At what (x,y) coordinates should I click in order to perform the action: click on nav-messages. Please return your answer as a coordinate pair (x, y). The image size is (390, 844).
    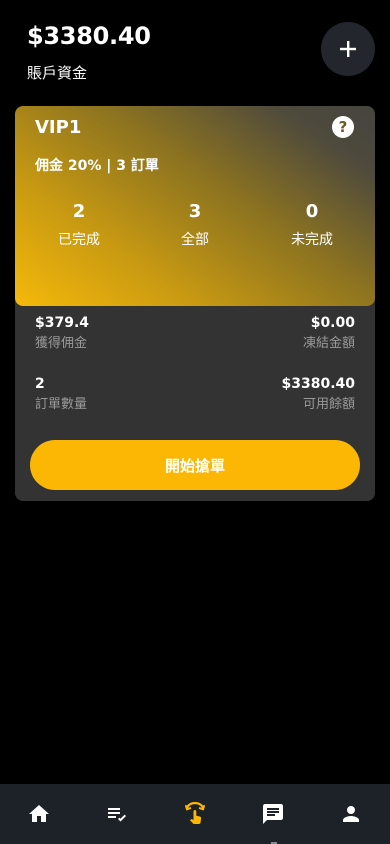
    Looking at the image, I should click on (273, 814).